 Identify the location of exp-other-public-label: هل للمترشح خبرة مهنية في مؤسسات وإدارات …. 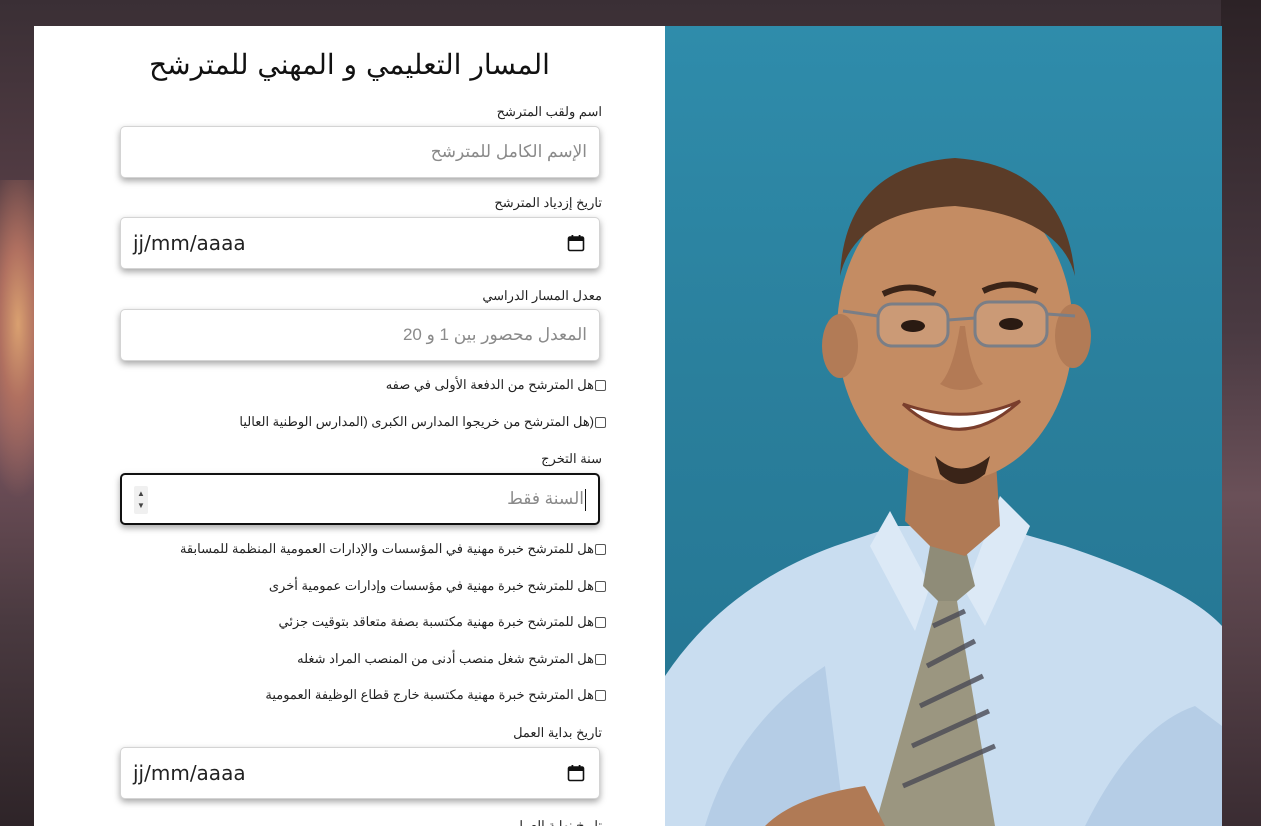
(431, 585).